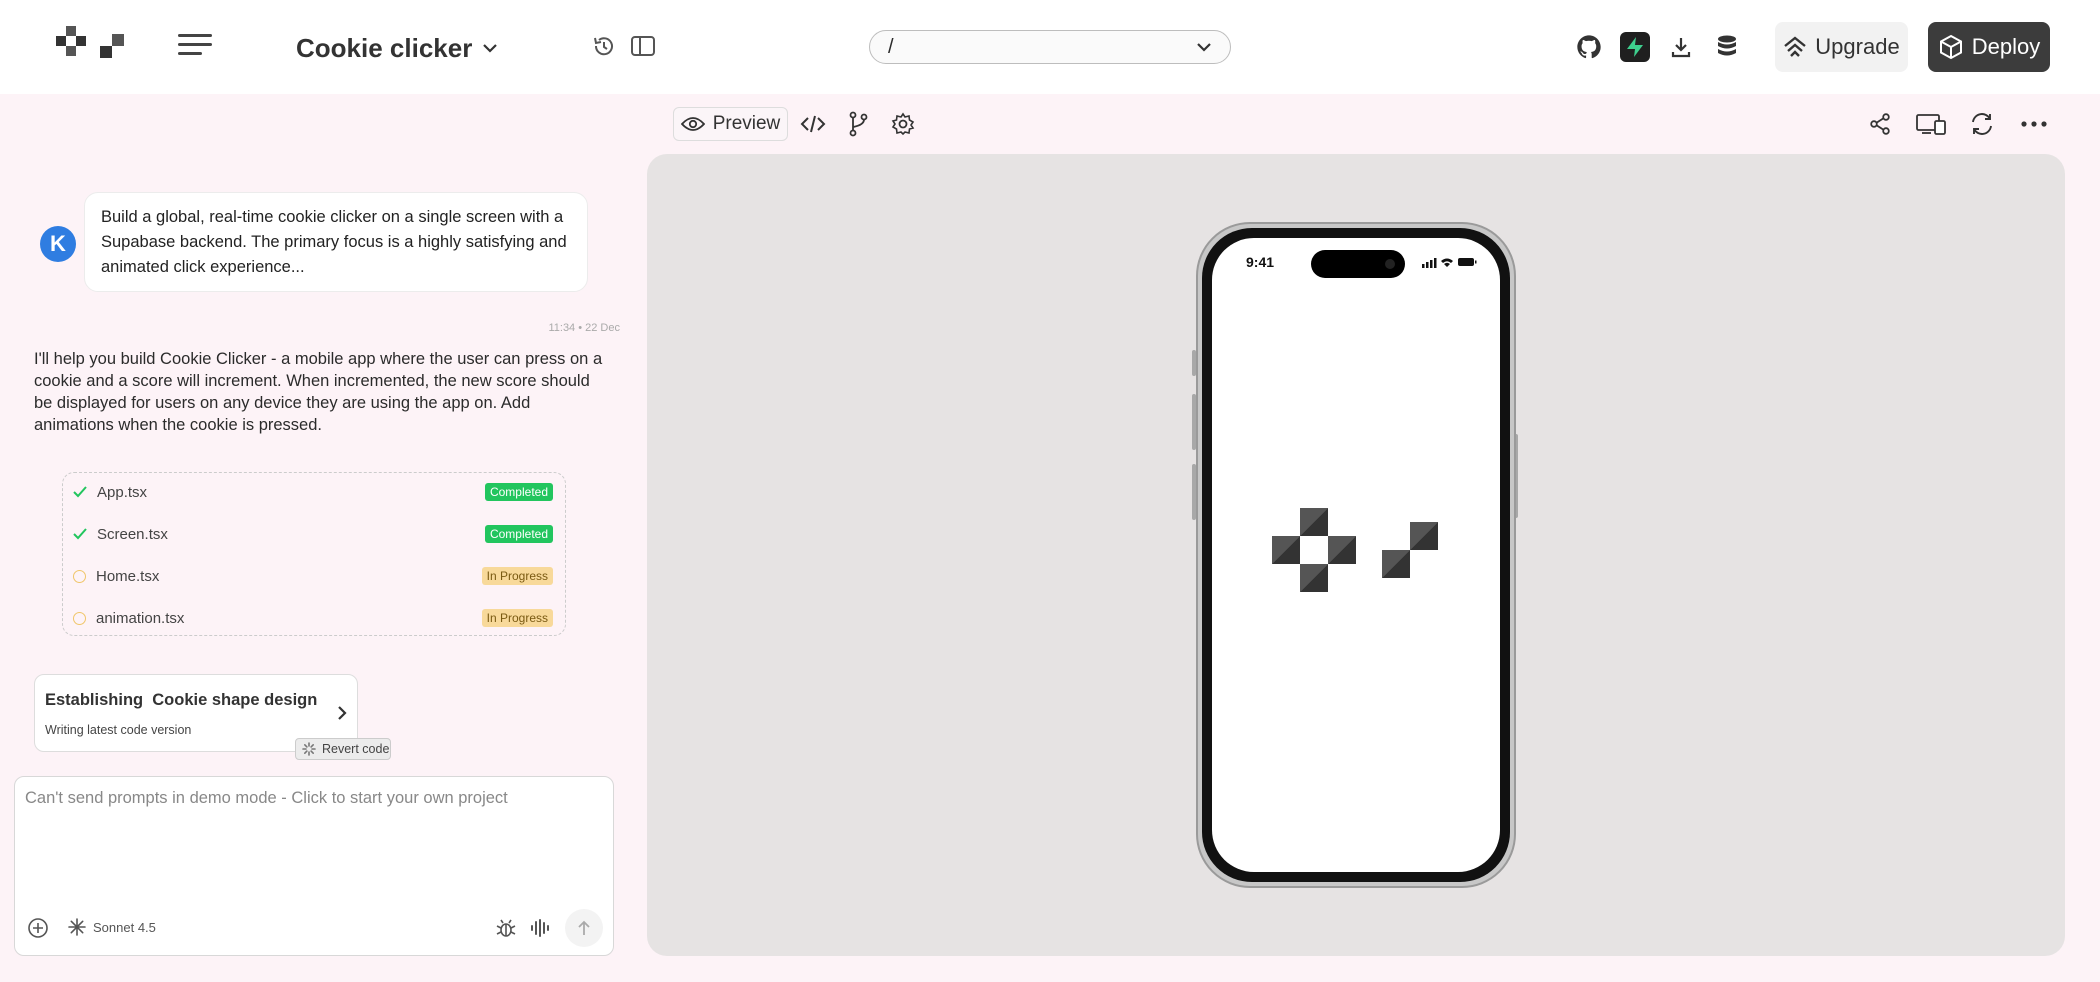 This screenshot has height=982, width=2100. I want to click on sidebar-panel-icon, so click(643, 46).